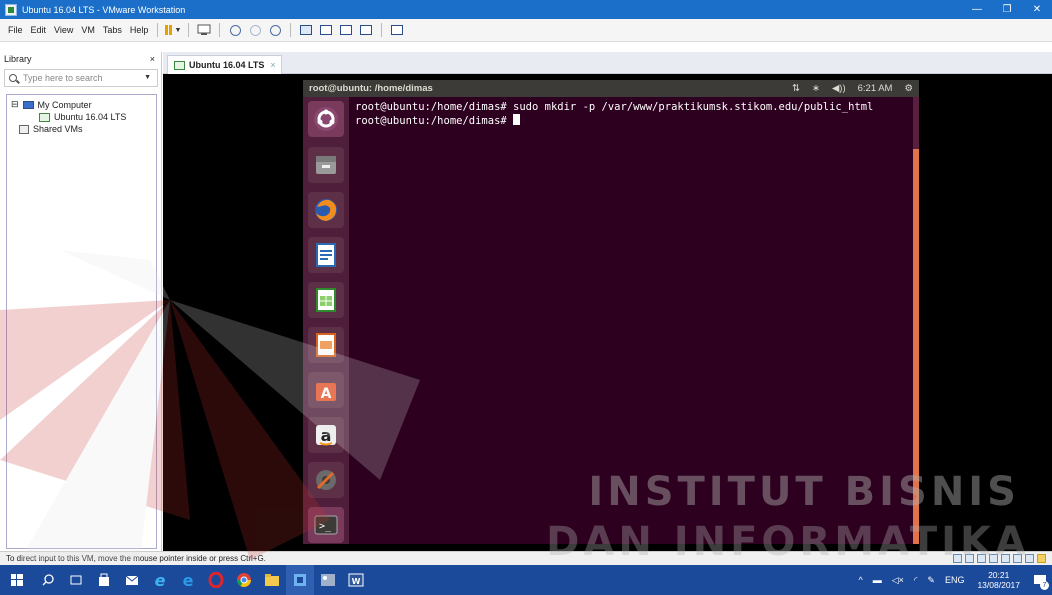 This screenshot has height=595, width=1052. I want to click on ubuntu-dash-button, so click(326, 119).